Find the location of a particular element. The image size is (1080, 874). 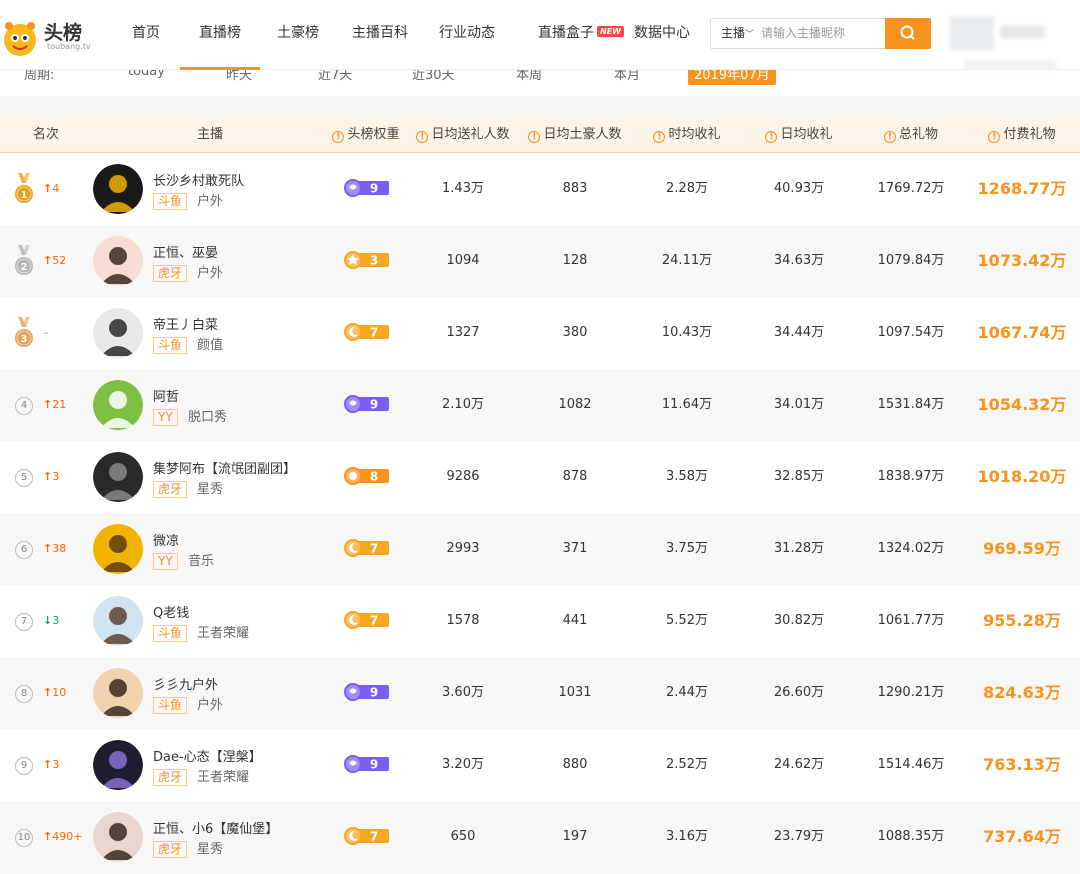

hourly-gifts-cell: 10.43万 is located at coordinates (687, 332).